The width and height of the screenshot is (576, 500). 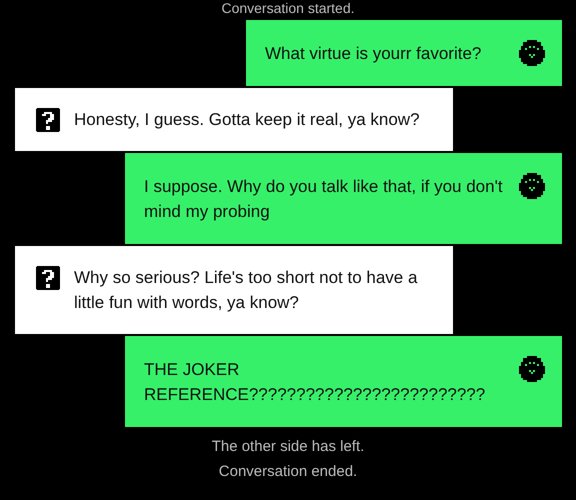 What do you see at coordinates (315, 382) in the screenshot?
I see `message-text: THE JOKER REFERENCE?????????????????????????` at bounding box center [315, 382].